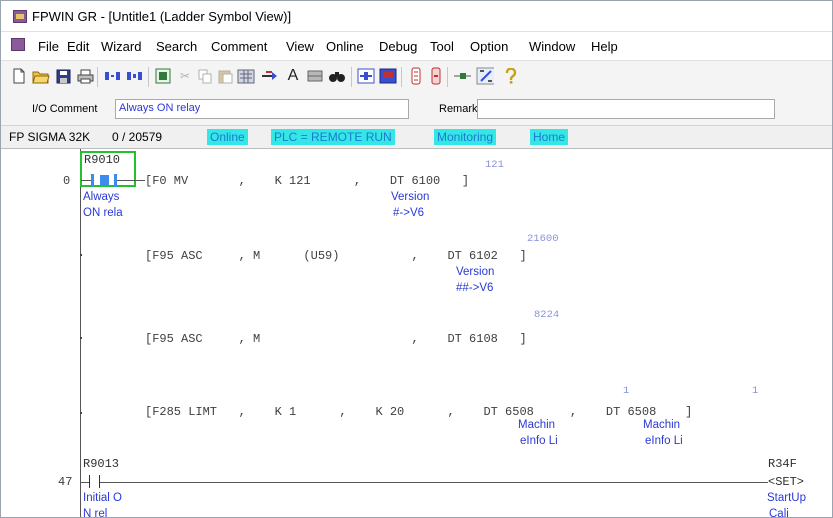 The height and width of the screenshot is (518, 833). Describe the element at coordinates (337, 76) in the screenshot. I see `find-icon` at that location.